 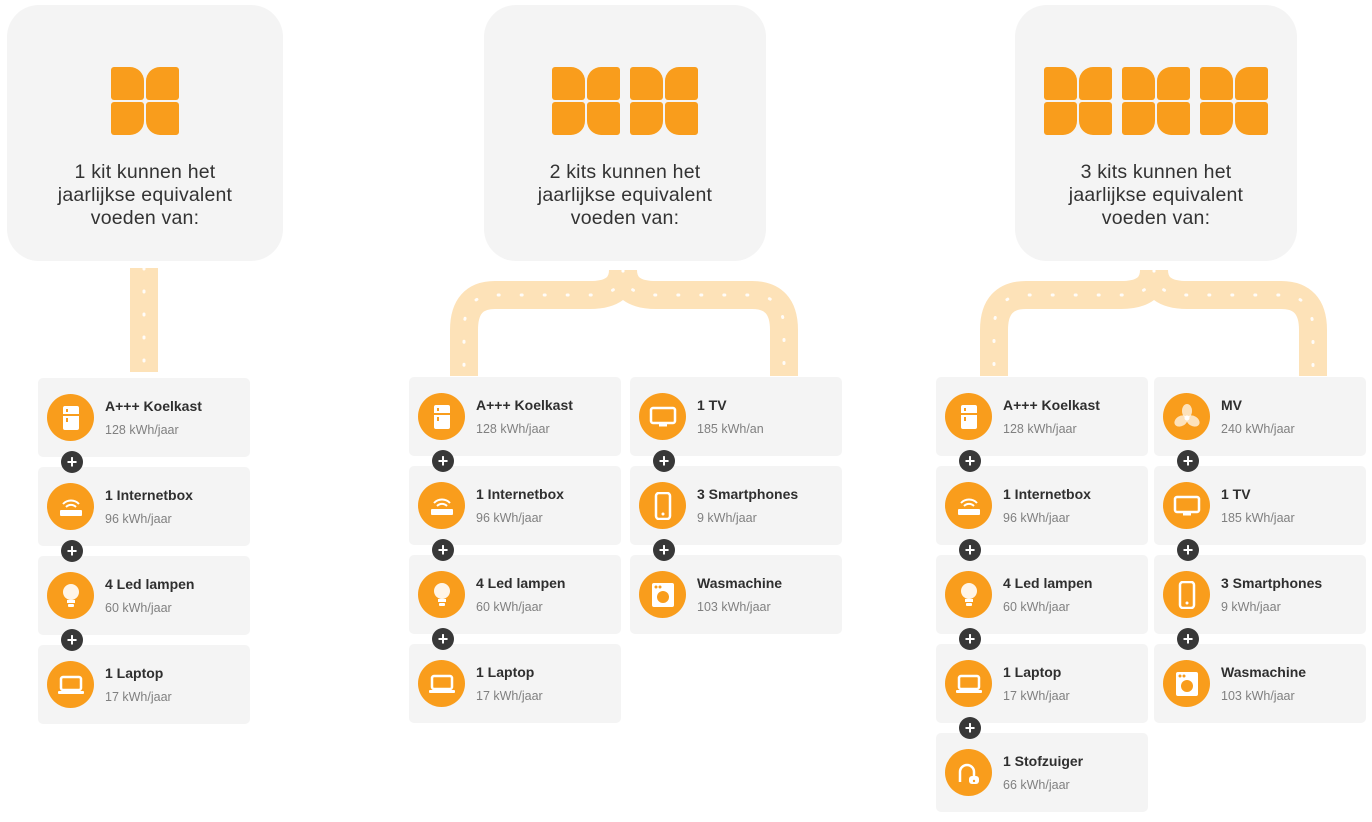 I want to click on ventilation-icon, so click(x=1186, y=416).